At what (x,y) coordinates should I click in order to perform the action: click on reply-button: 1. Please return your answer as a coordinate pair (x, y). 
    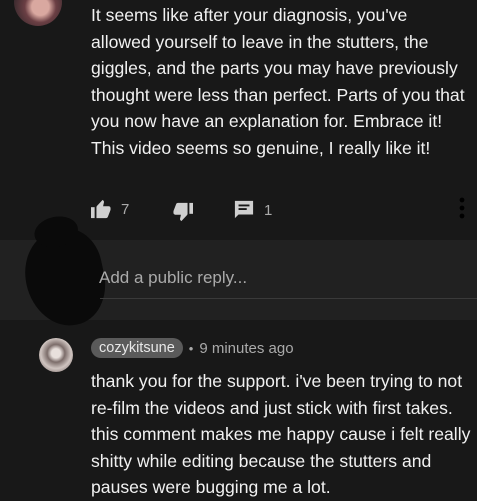
    Looking at the image, I should click on (252, 210).